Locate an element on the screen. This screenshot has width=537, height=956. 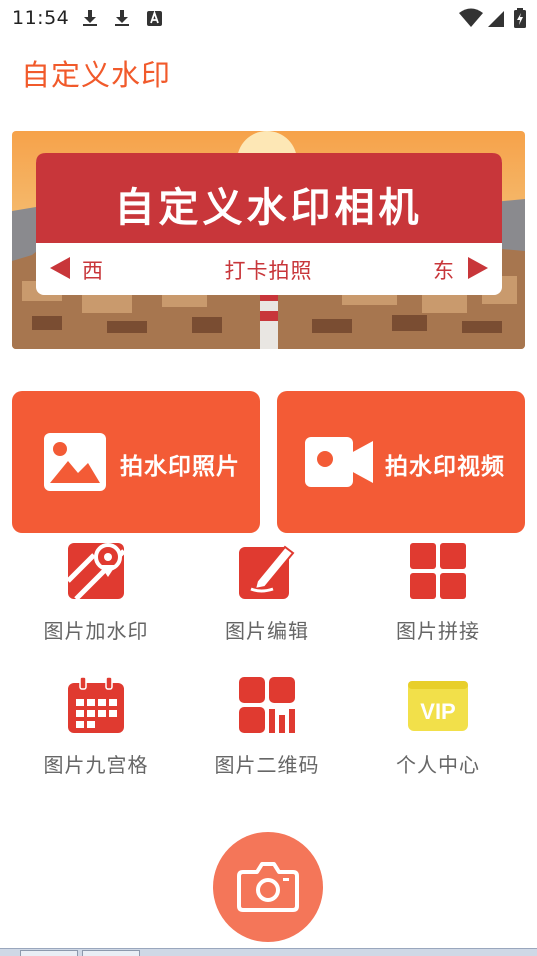
edit-icon is located at coordinates (267, 572).